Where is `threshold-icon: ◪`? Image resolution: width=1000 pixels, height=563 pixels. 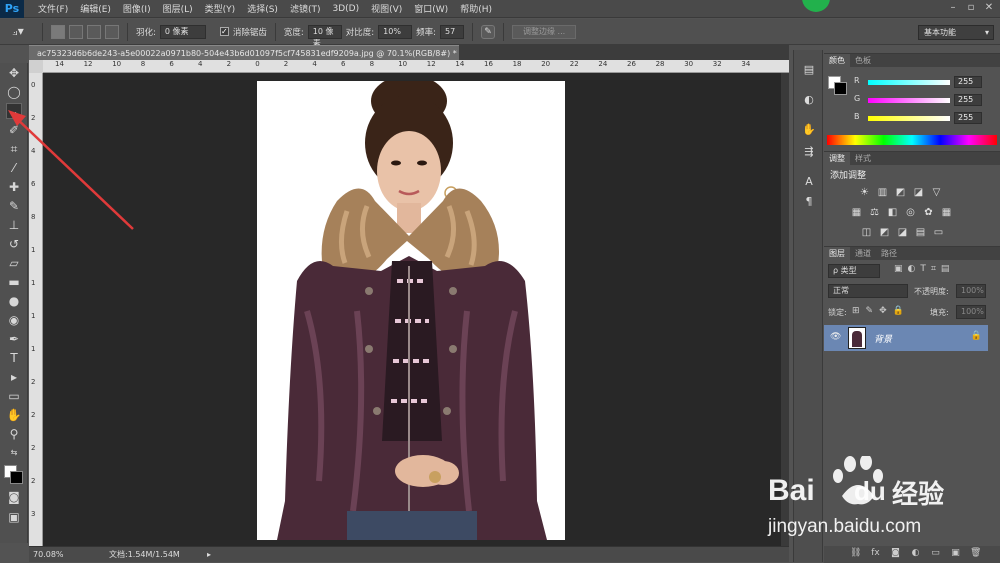 threshold-icon: ◪ is located at coordinates (902, 232).